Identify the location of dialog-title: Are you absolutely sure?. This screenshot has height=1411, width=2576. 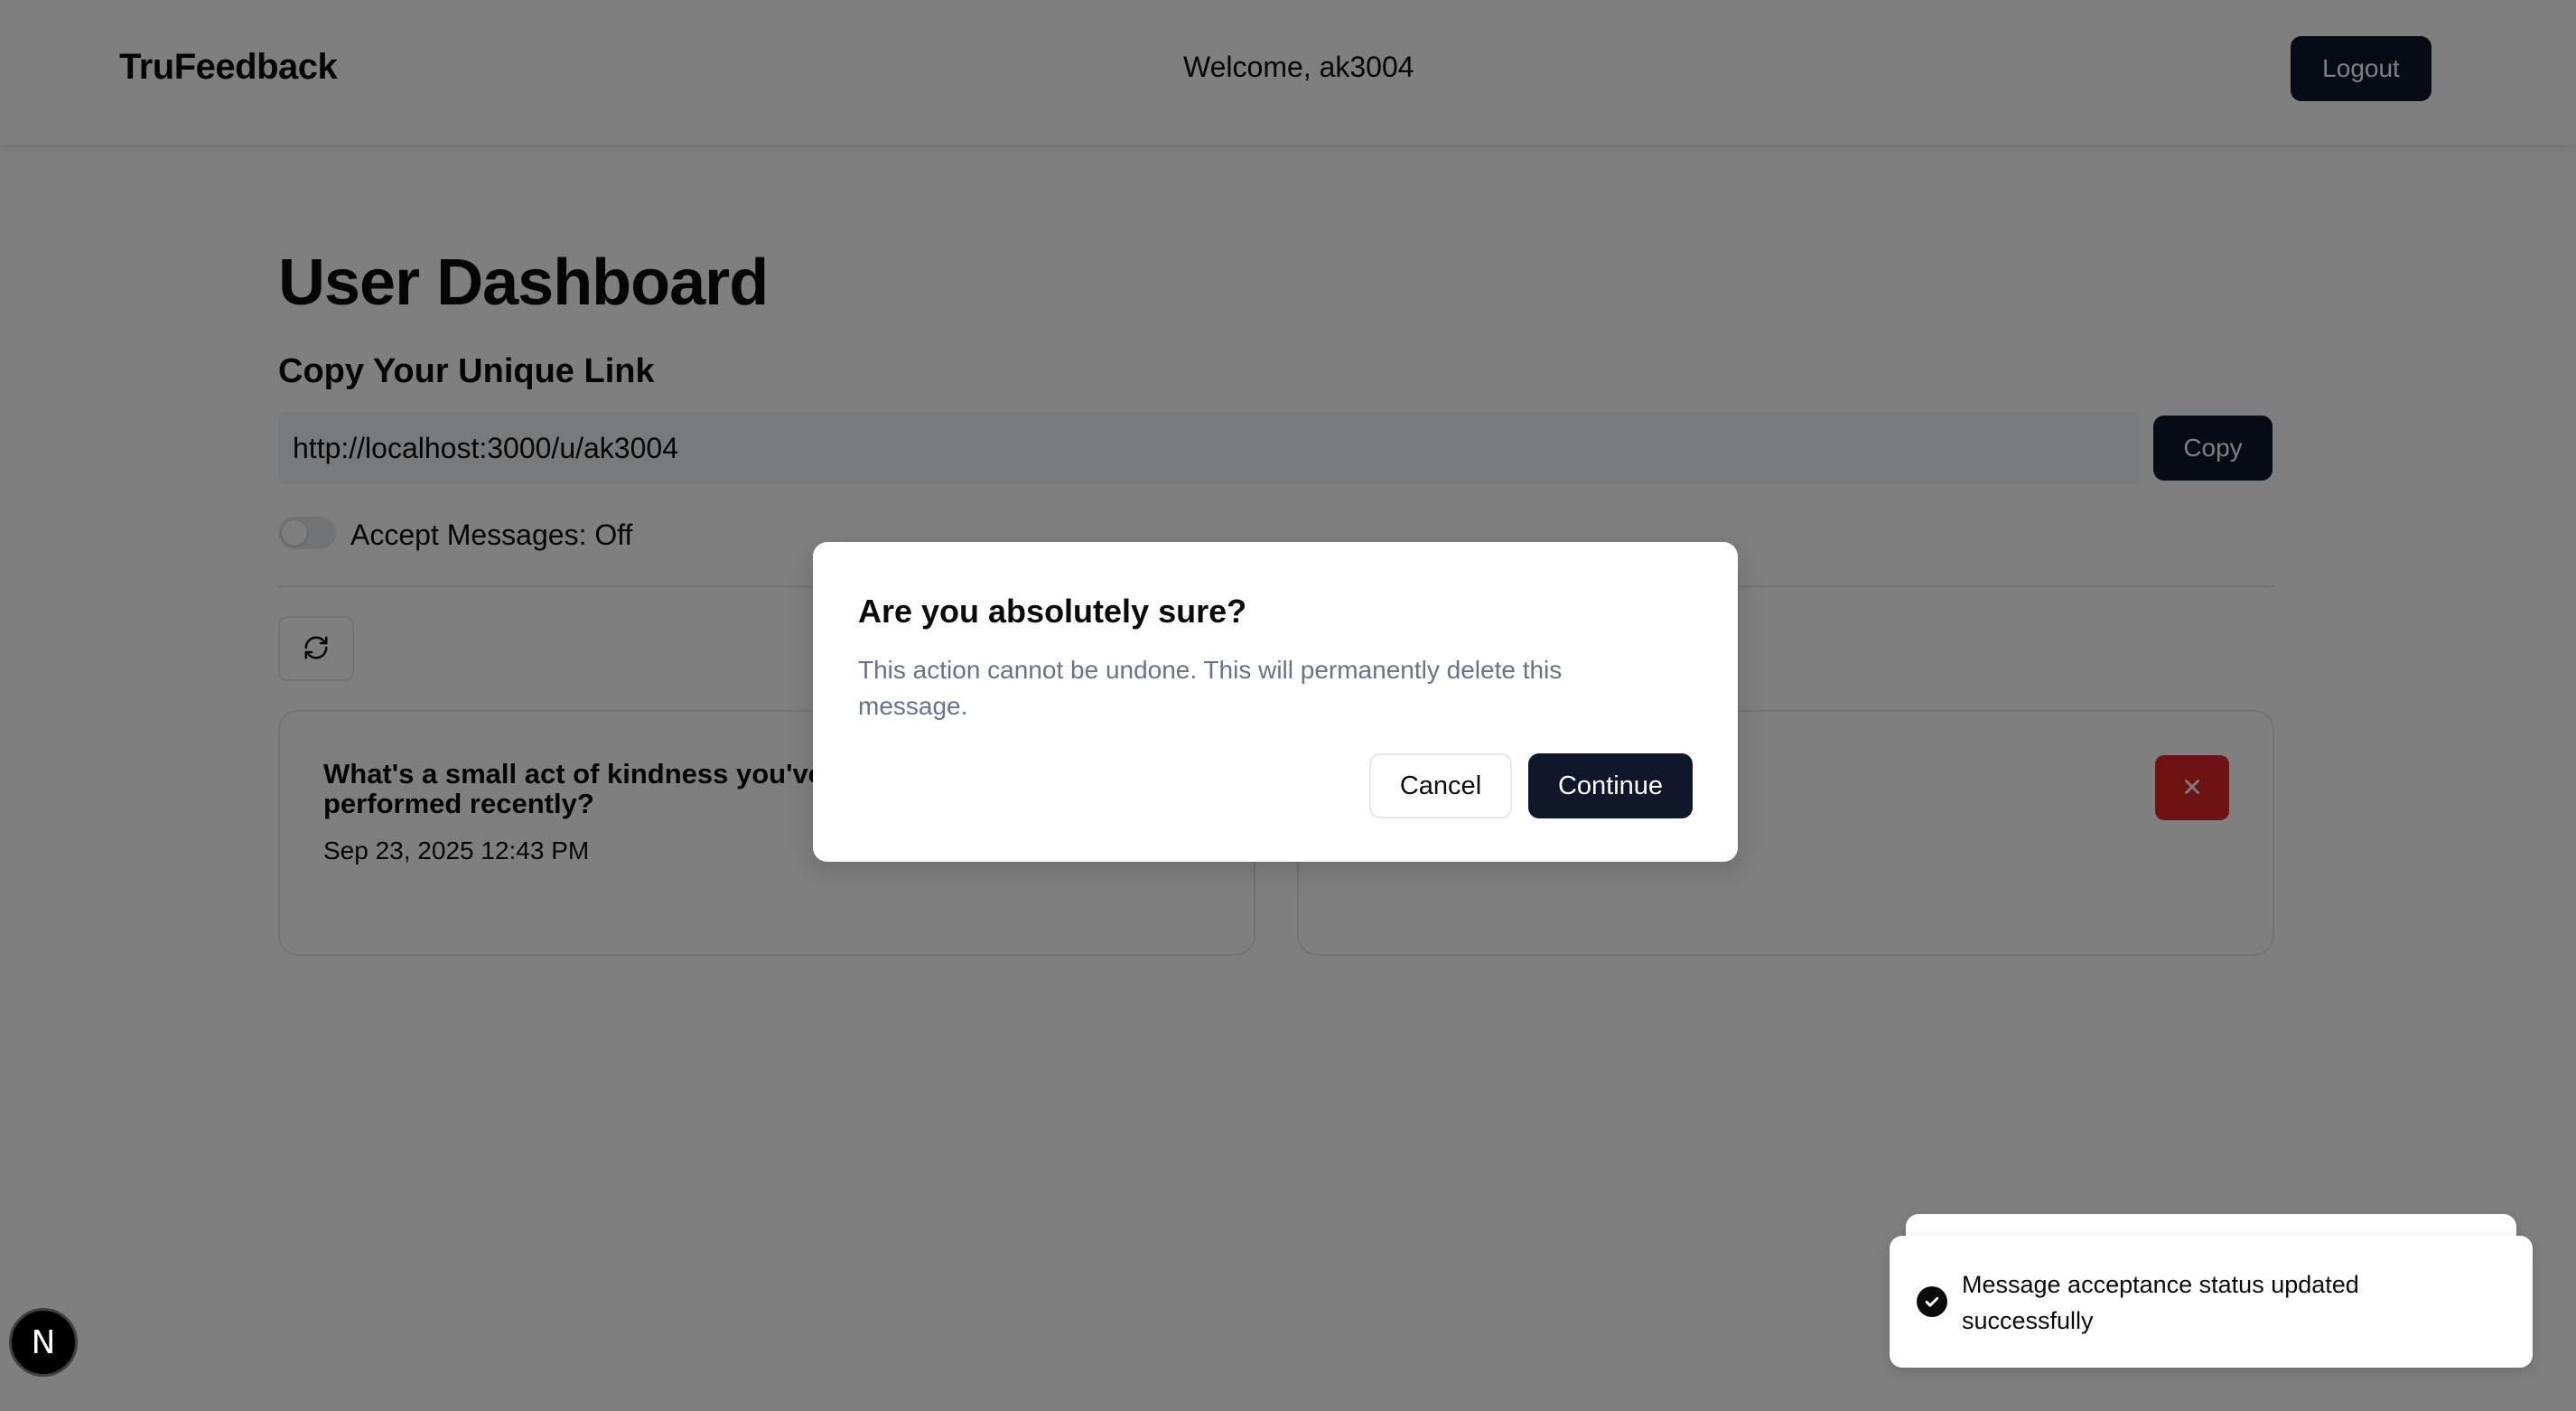
(1052, 611).